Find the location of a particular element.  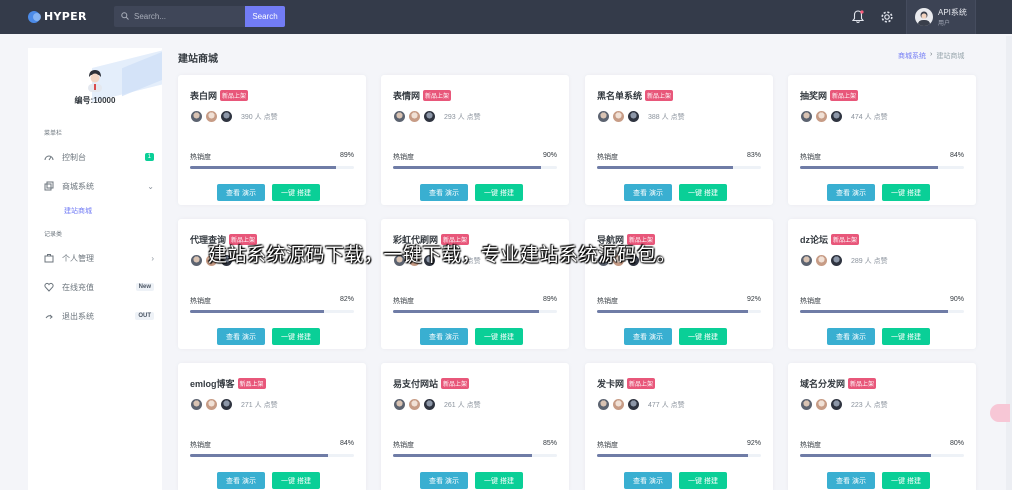

like-count: 390 人 点赞 is located at coordinates (259, 117).